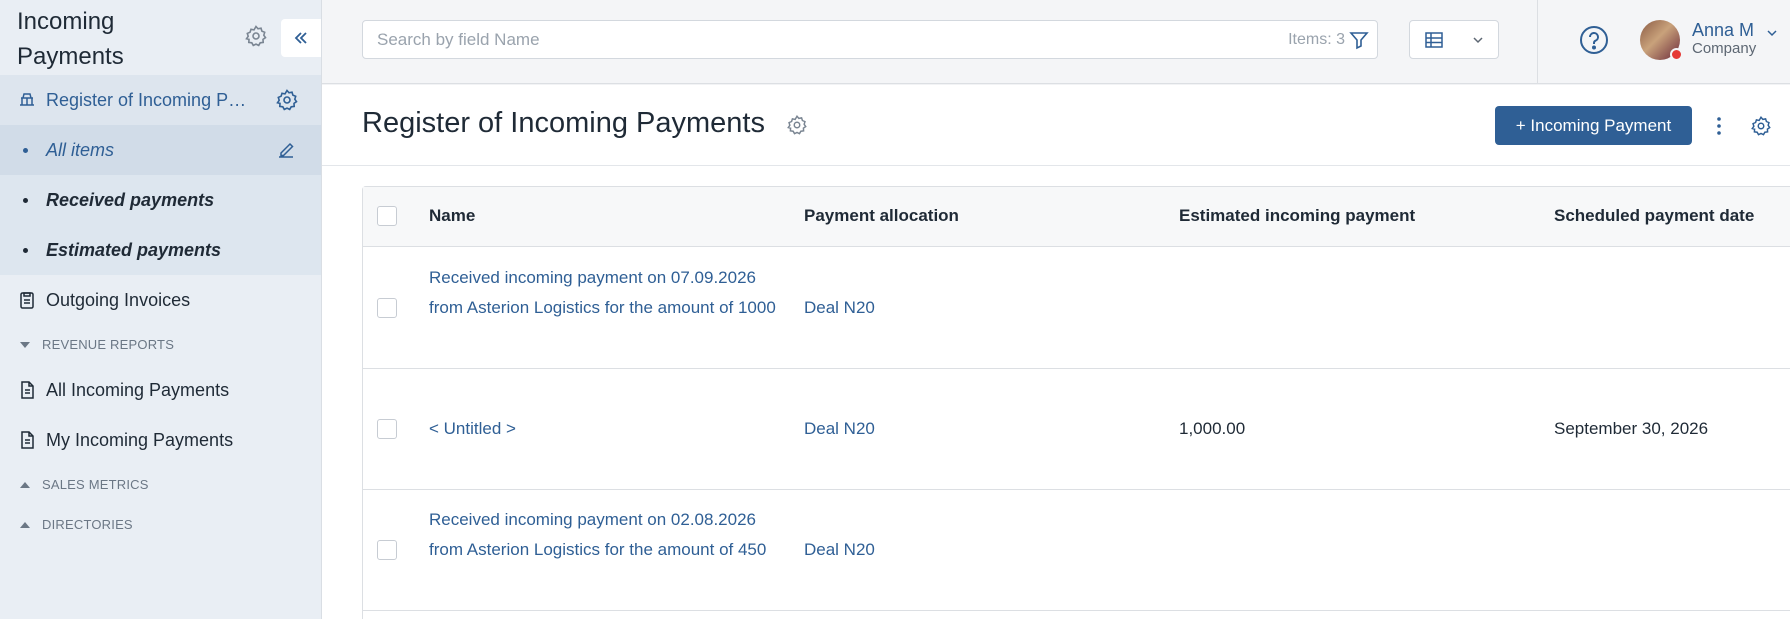 This screenshot has height=619, width=1790. Describe the element at coordinates (1316, 39) in the screenshot. I see `items-count: Items: 3` at that location.